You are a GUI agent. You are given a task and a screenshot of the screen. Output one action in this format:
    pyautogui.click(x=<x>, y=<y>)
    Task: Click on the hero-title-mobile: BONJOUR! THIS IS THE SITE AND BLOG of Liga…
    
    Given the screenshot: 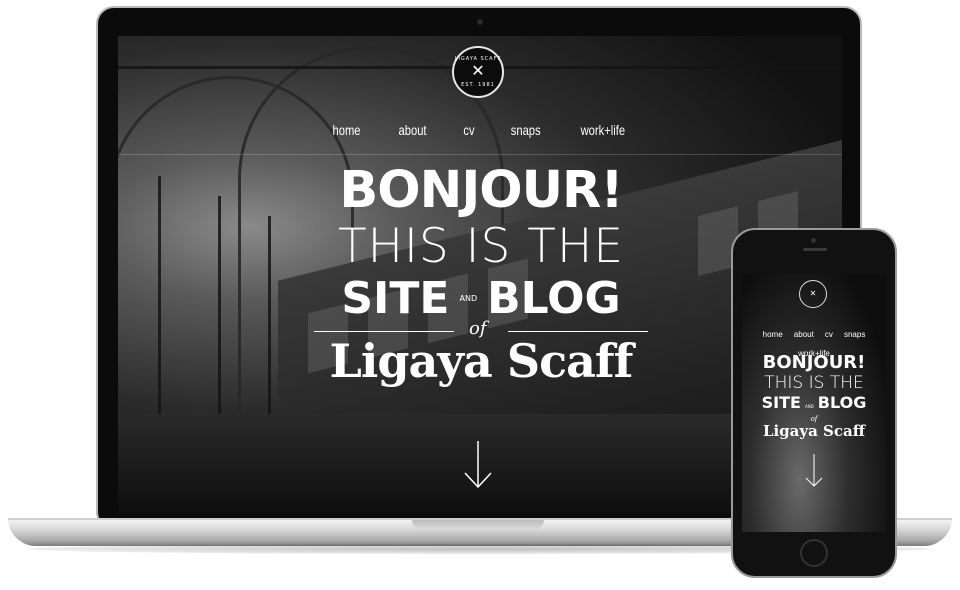 What is the action you would take?
    pyautogui.click(x=814, y=396)
    